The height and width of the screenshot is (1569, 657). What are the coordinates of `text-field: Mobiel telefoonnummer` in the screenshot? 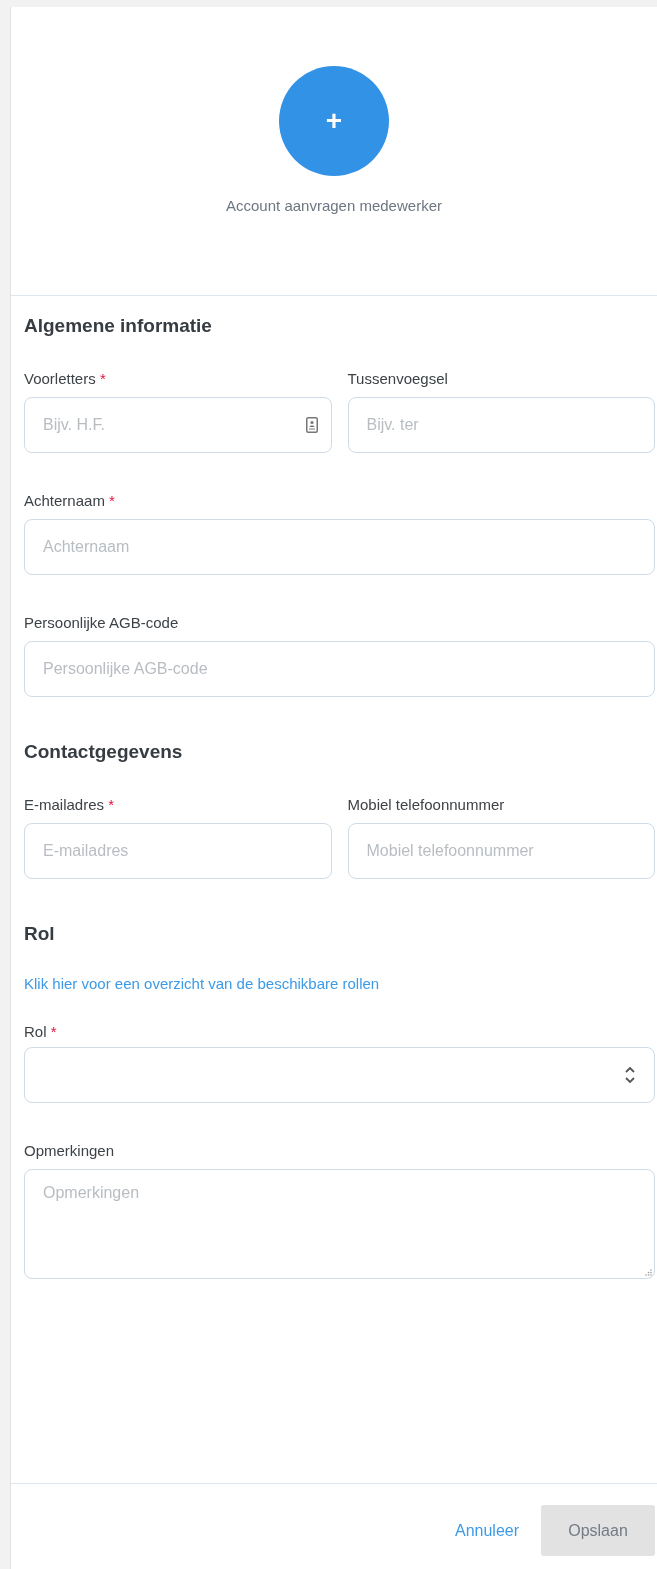 It's located at (501, 851).